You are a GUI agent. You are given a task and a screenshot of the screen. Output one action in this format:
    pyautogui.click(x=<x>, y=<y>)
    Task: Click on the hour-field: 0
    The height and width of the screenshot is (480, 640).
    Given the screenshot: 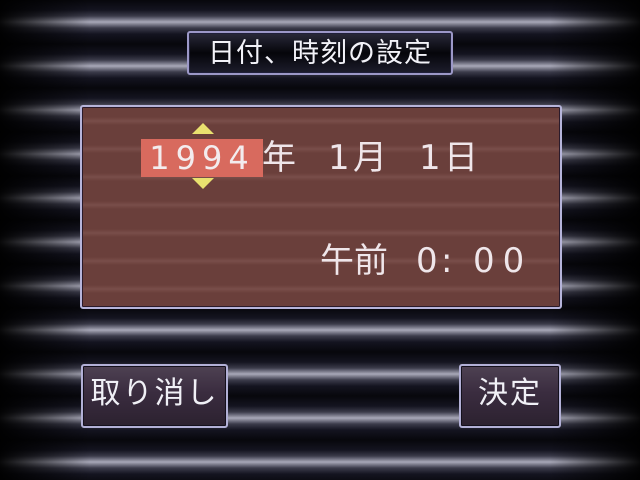 What is the action you would take?
    pyautogui.click(x=427, y=261)
    